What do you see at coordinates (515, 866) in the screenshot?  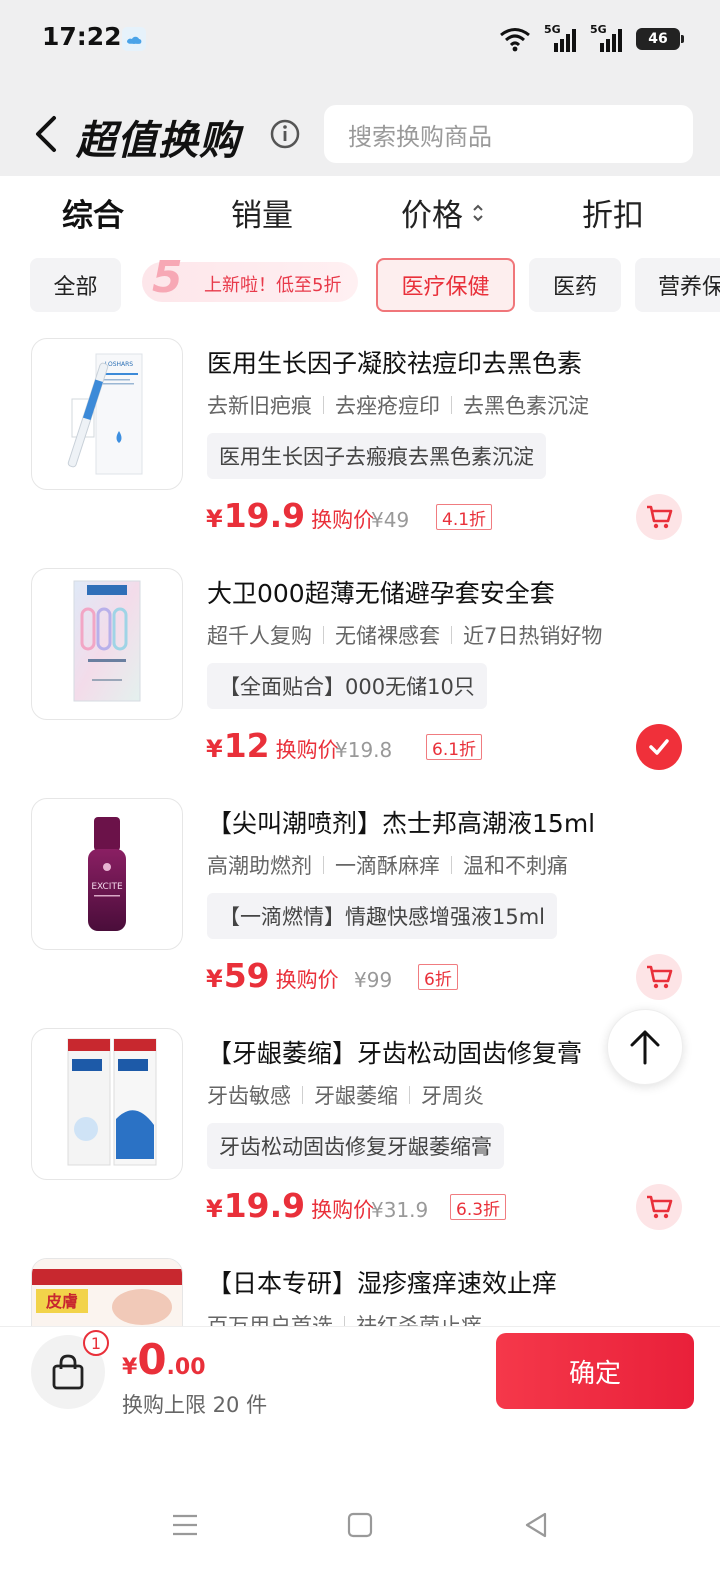 I see `product-tag: 温和不刺痛` at bounding box center [515, 866].